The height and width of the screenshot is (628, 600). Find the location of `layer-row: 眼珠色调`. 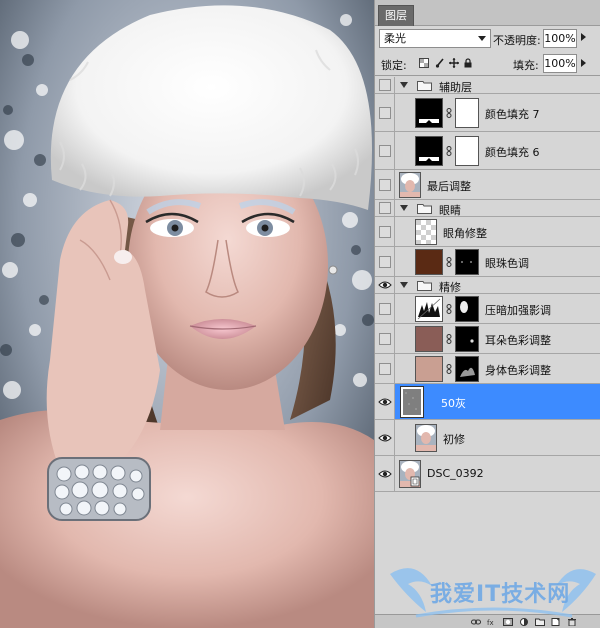

layer-row: 眼珠色调 is located at coordinates (487, 262).